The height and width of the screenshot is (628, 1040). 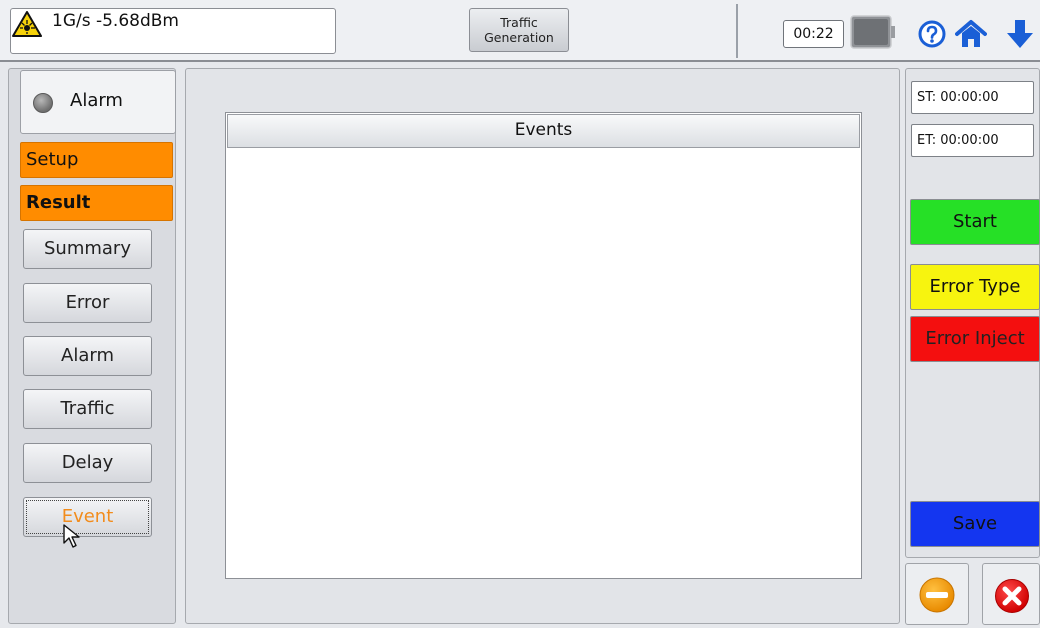 I want to click on start-button: Start, so click(x=975, y=222).